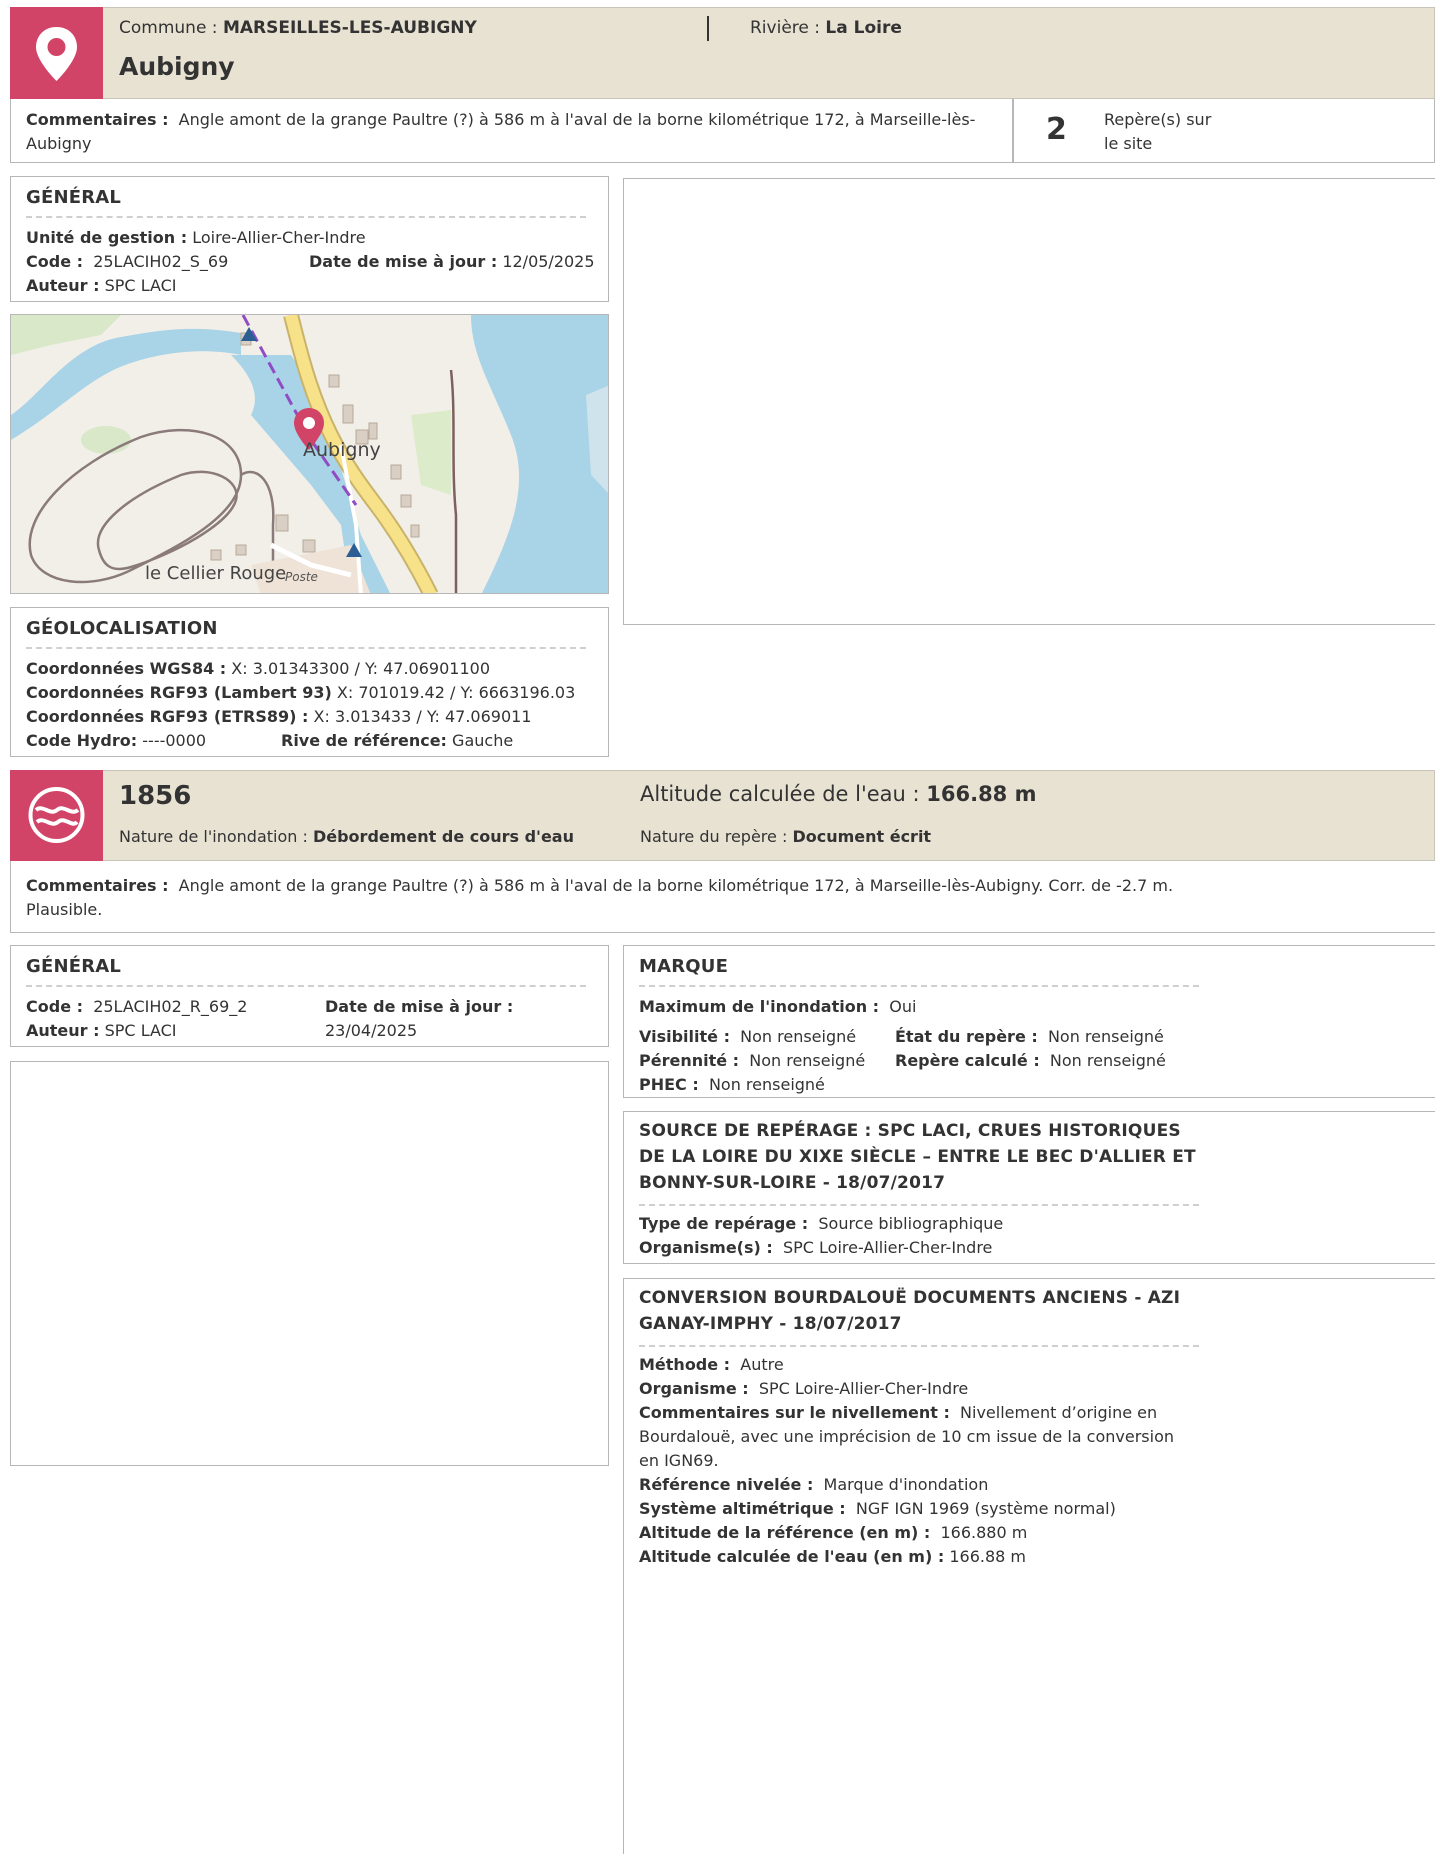 This screenshot has width=1435, height=1854. I want to click on phec-row: PHEC : Non renseigné, so click(732, 1084).